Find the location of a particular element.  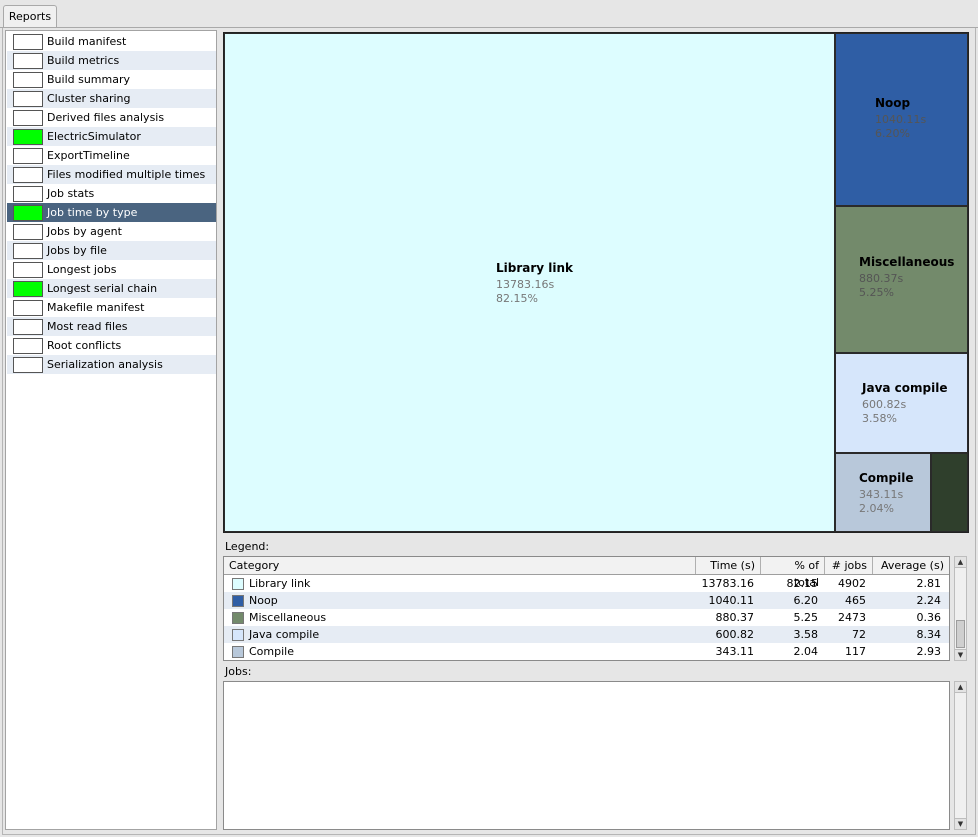

report-item: Makefile manifest is located at coordinates (111, 307).